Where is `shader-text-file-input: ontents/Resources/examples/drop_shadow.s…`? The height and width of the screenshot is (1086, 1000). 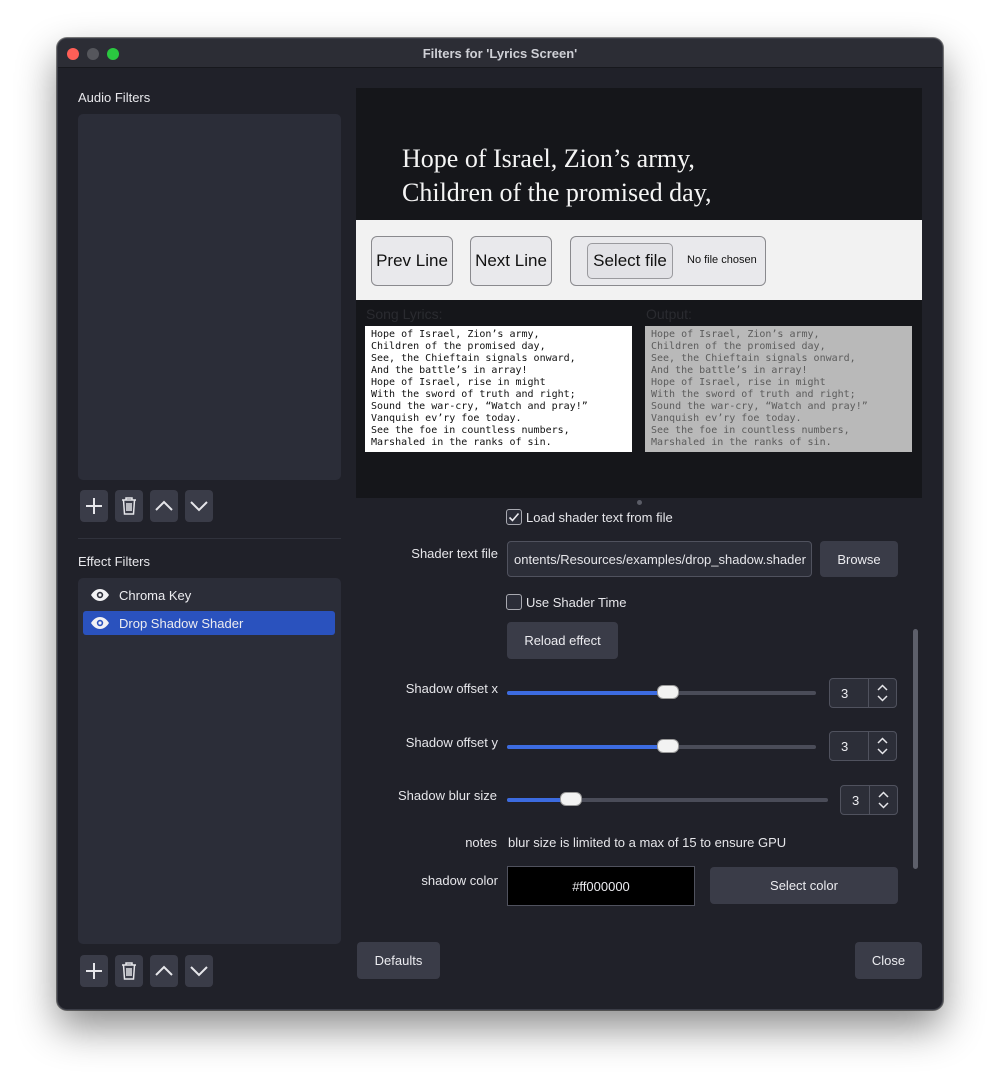
shader-text-file-input: ontents/Resources/examples/drop_shadow.s… is located at coordinates (659, 559).